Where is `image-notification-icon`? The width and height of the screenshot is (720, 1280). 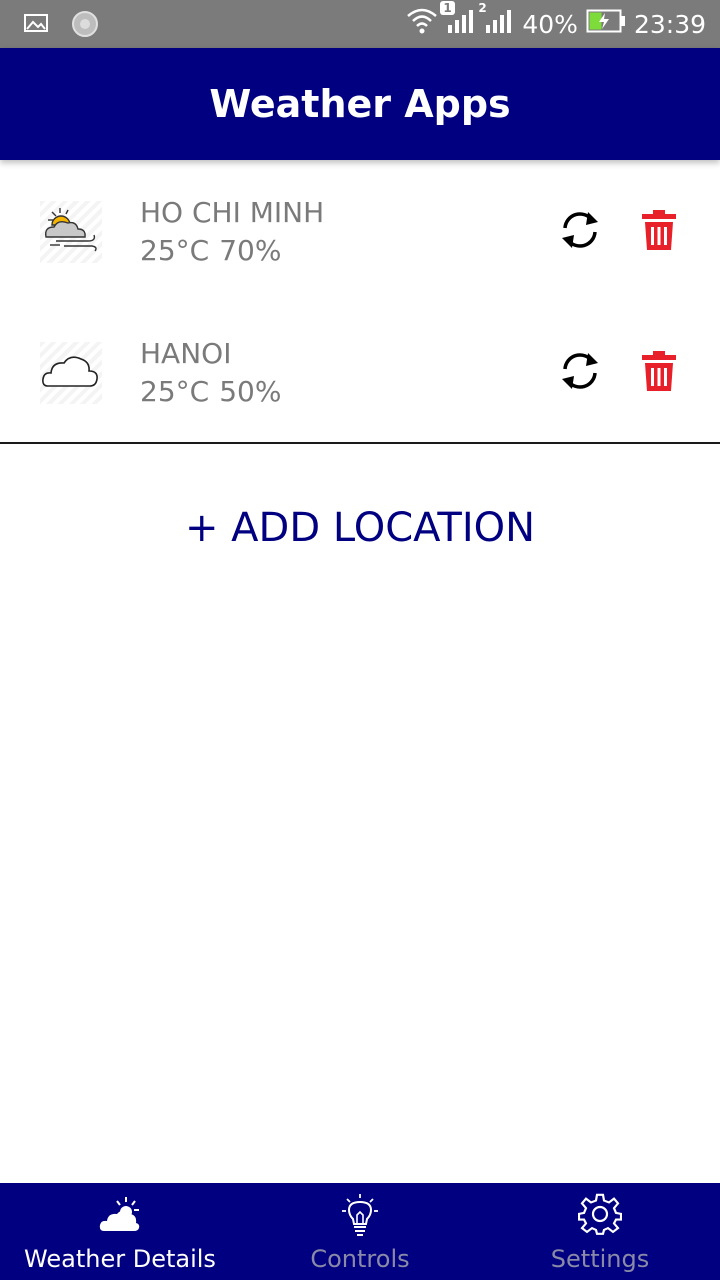 image-notification-icon is located at coordinates (36, 26).